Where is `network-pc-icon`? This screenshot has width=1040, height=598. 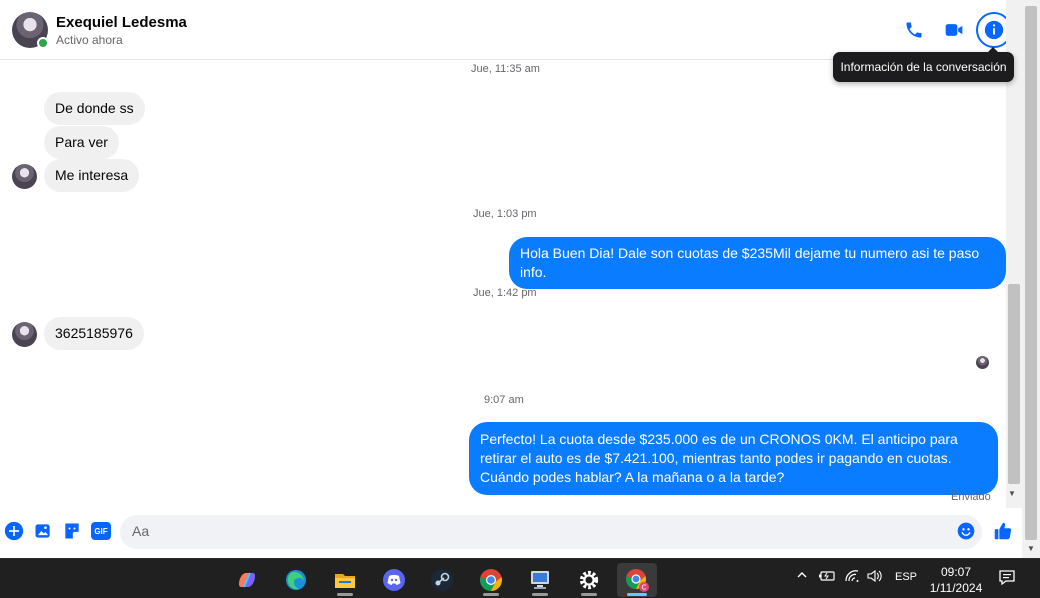
network-pc-icon is located at coordinates (540, 580).